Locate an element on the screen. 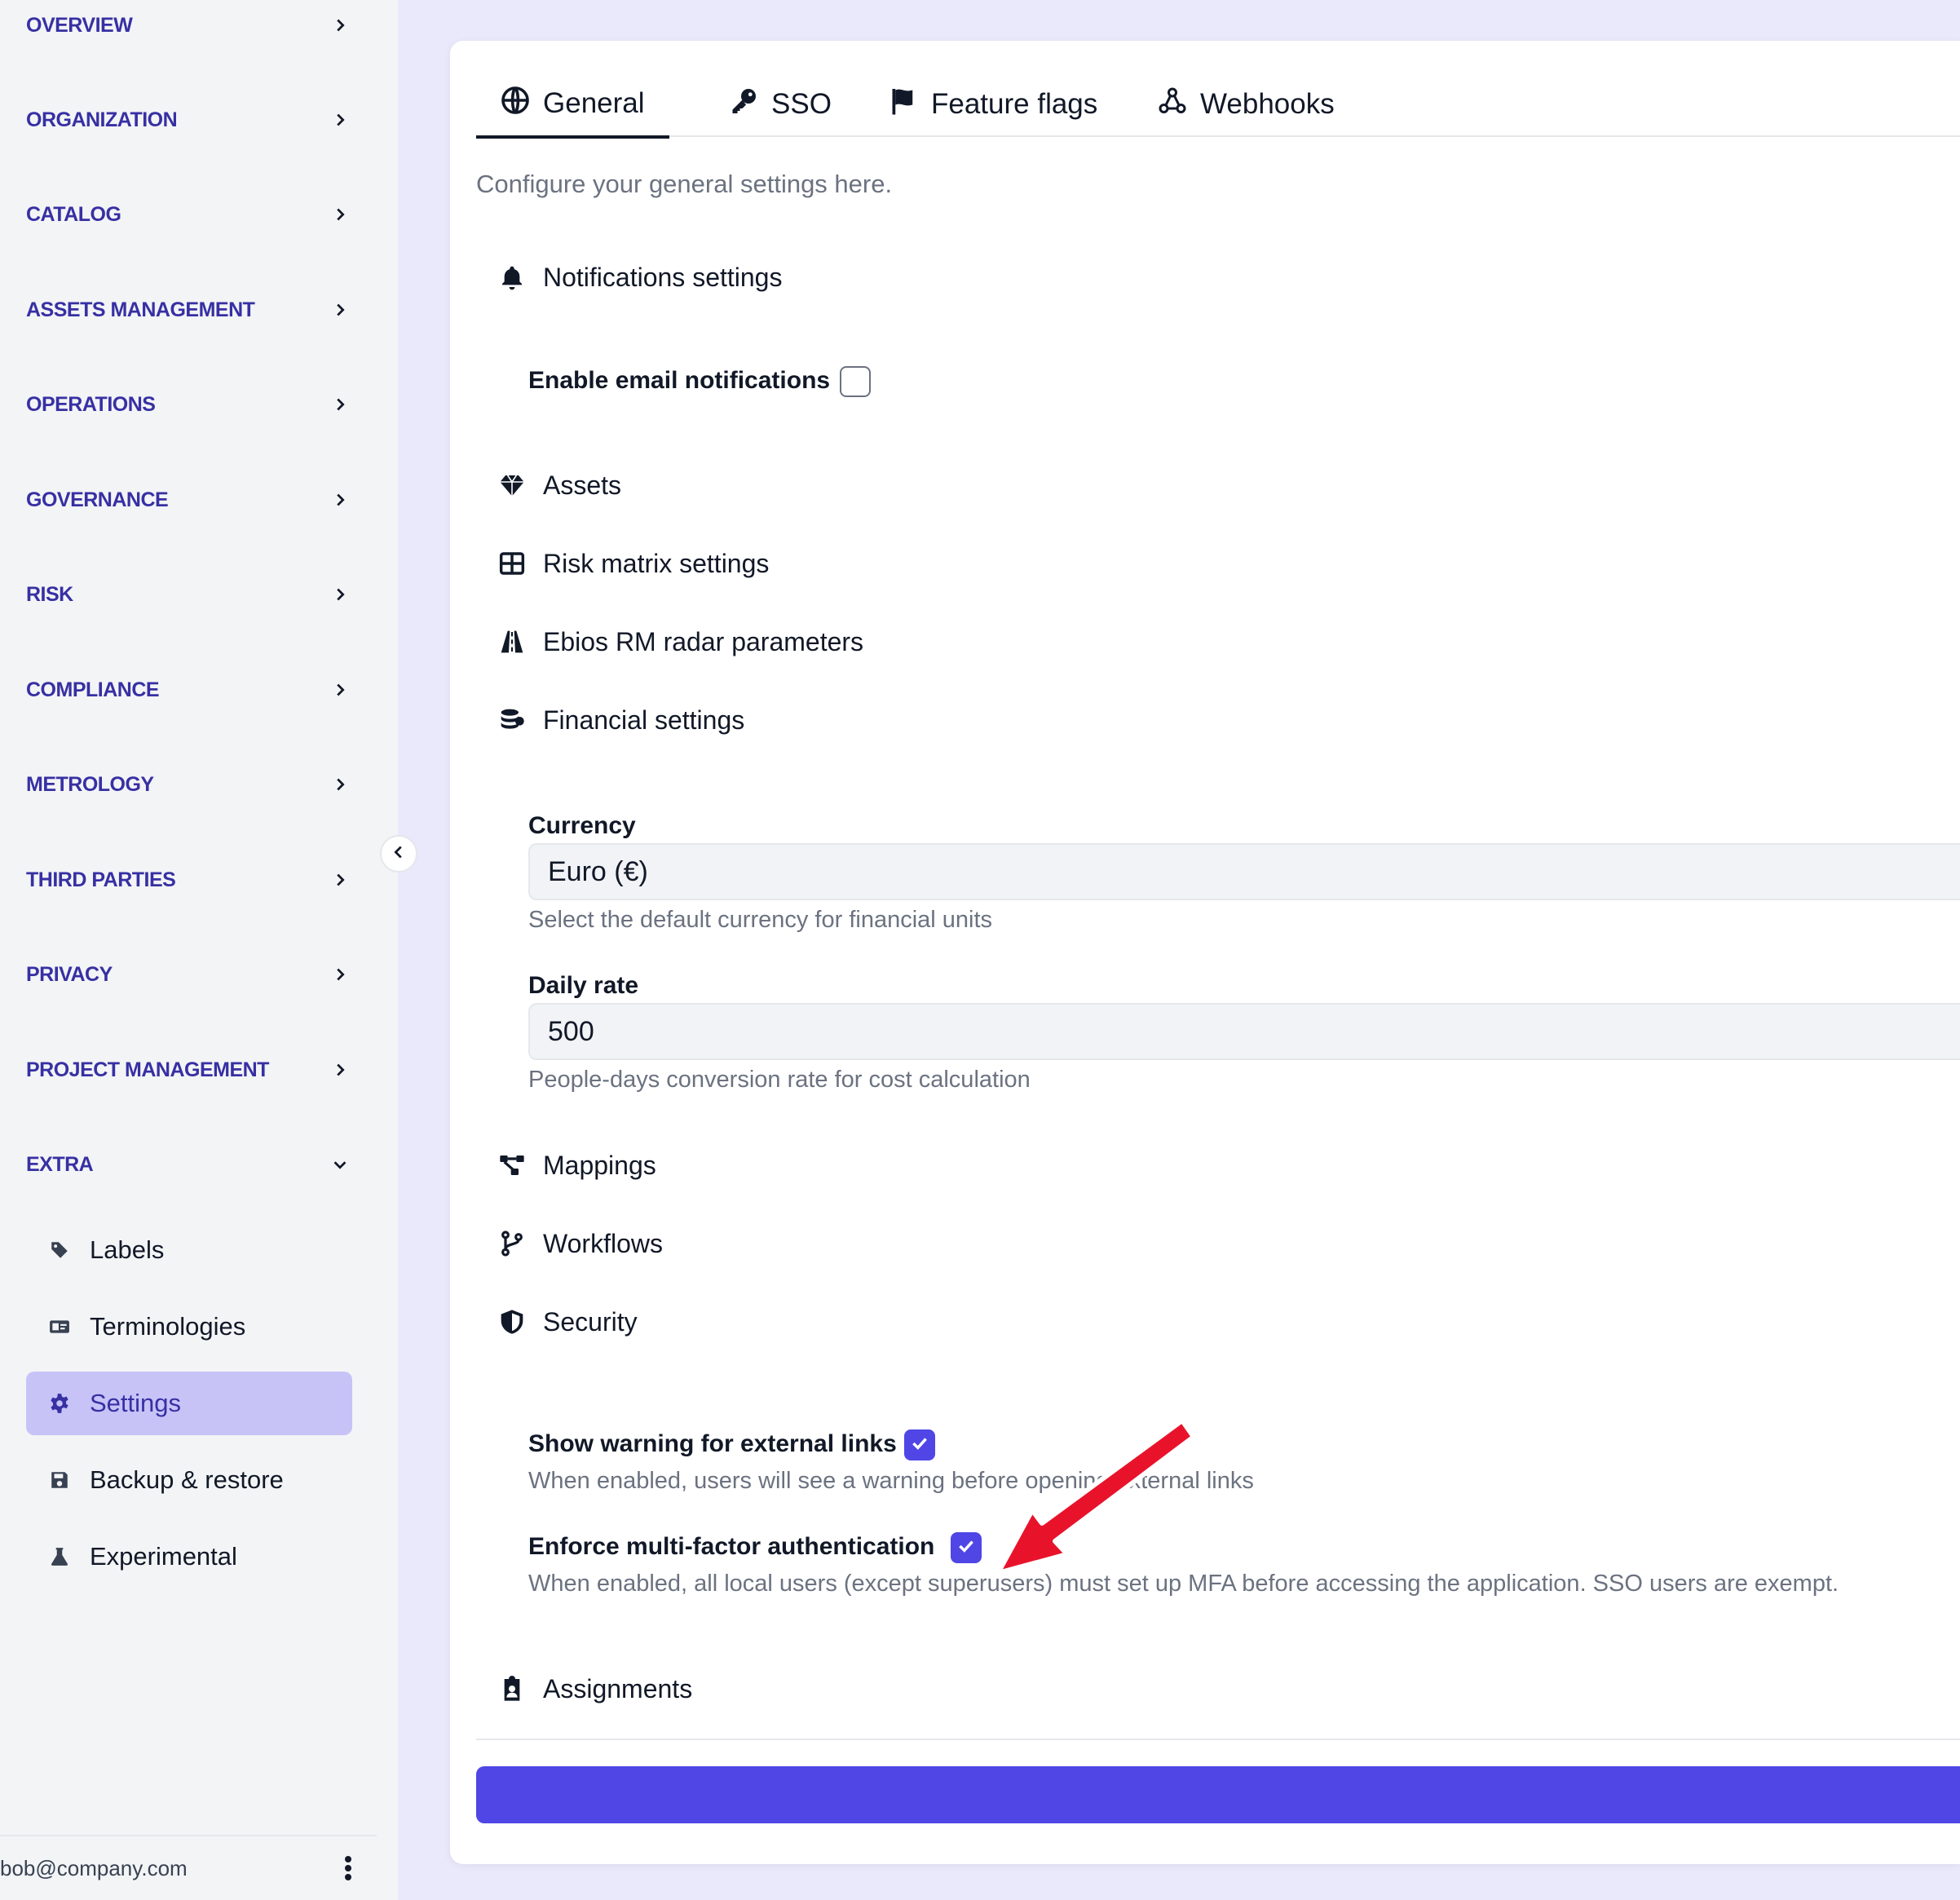  nav-metrology: METROLOGY is located at coordinates (189, 785).